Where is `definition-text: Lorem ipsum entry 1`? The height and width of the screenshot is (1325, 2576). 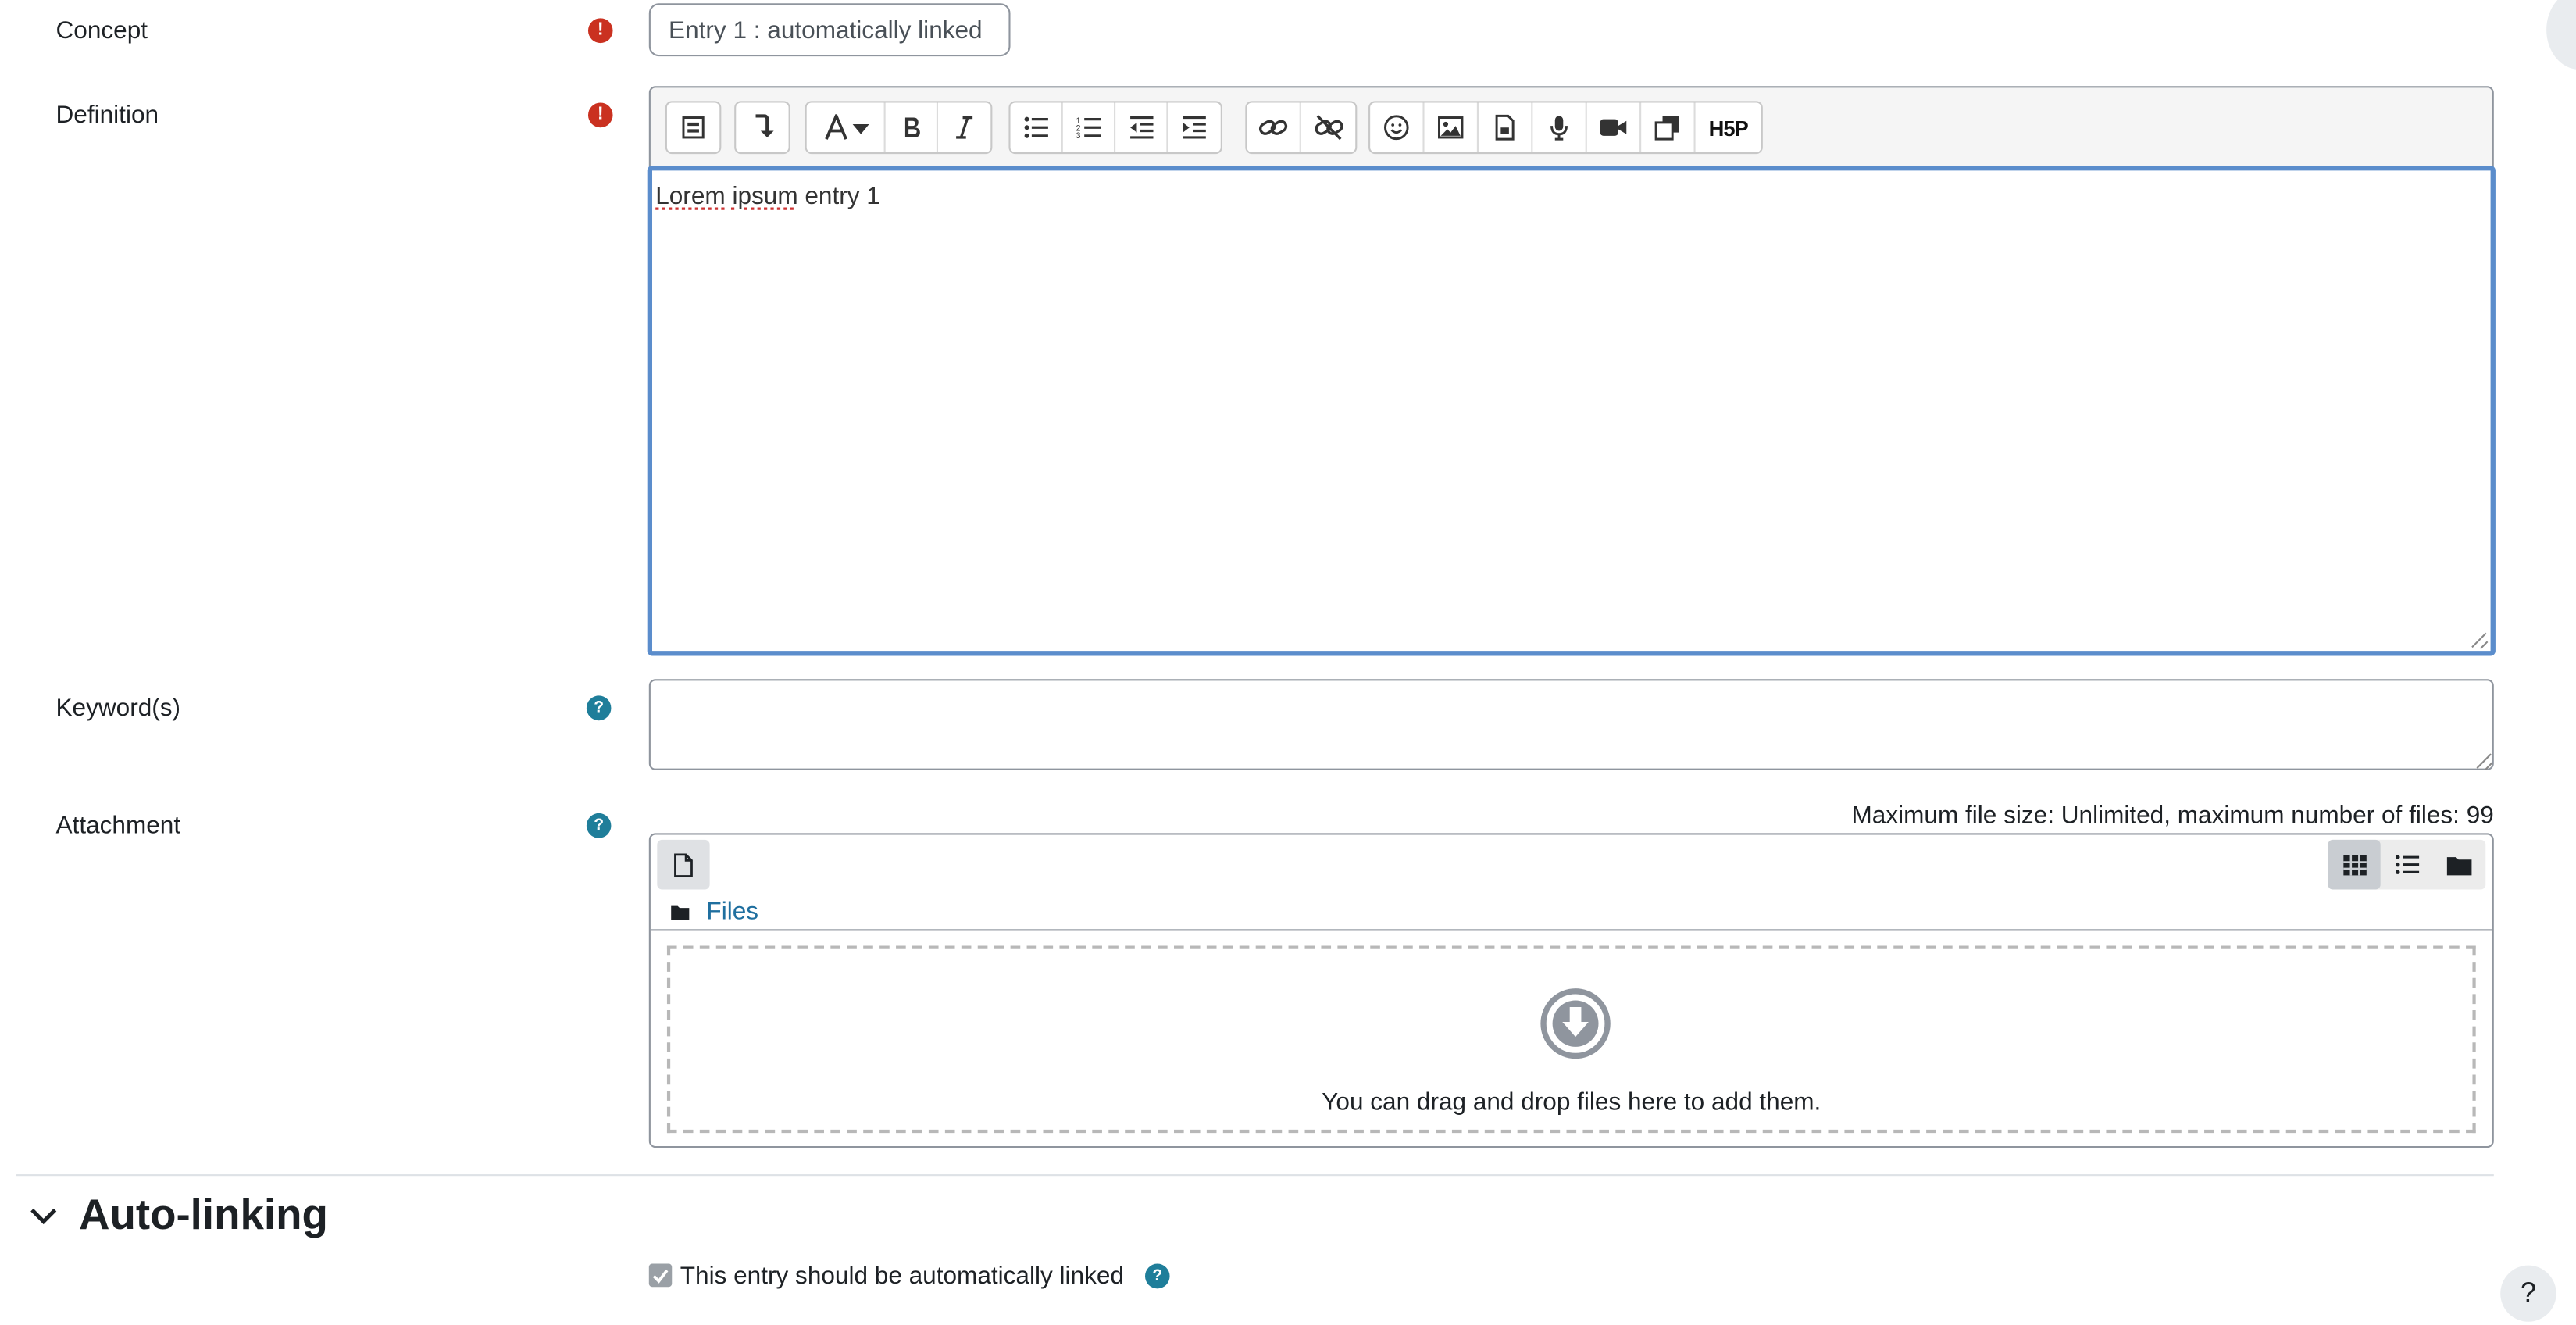
definition-text: Lorem ipsum entry 1 is located at coordinates (767, 196).